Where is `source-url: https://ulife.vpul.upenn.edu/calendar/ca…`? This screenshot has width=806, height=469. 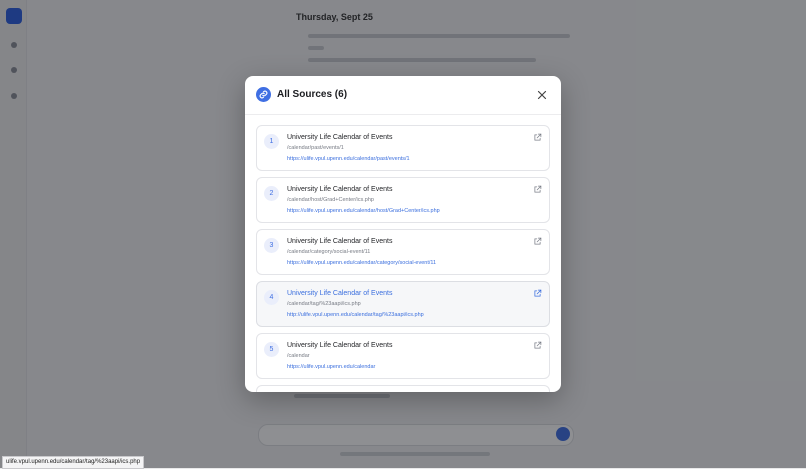 source-url: https://ulife.vpul.upenn.edu/calendar/ca… is located at coordinates (361, 263).